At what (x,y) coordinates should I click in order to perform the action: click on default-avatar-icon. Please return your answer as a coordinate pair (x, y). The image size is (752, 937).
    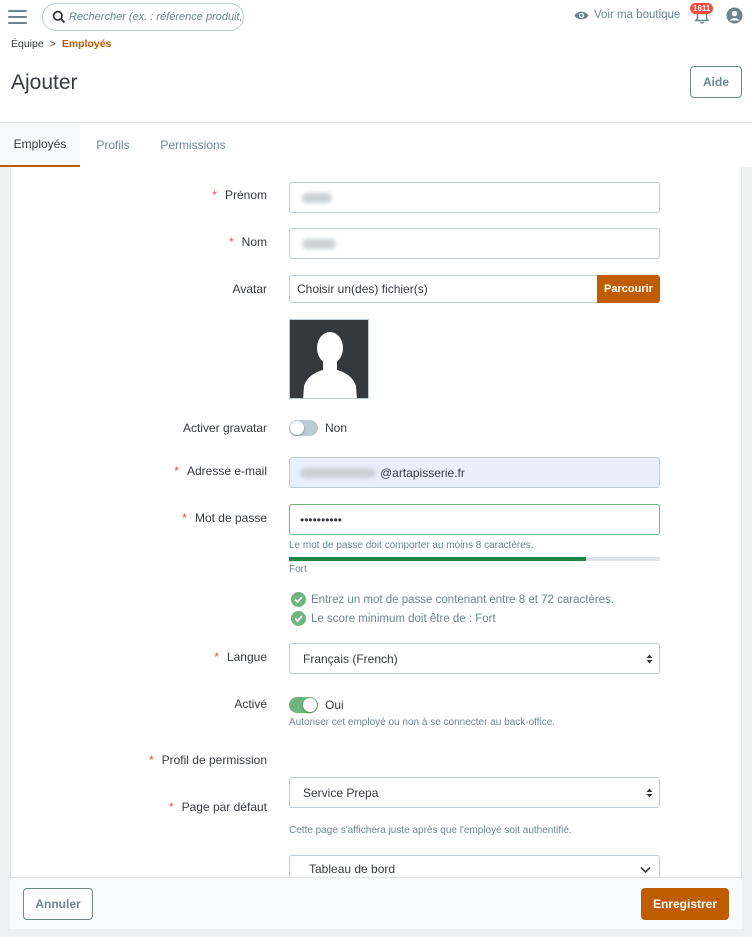
    Looking at the image, I should click on (330, 365).